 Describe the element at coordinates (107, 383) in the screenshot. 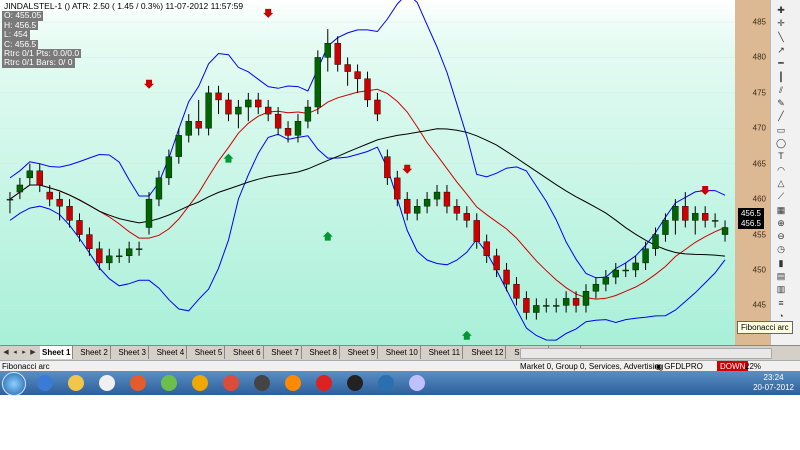

I see `camera-icon` at that location.